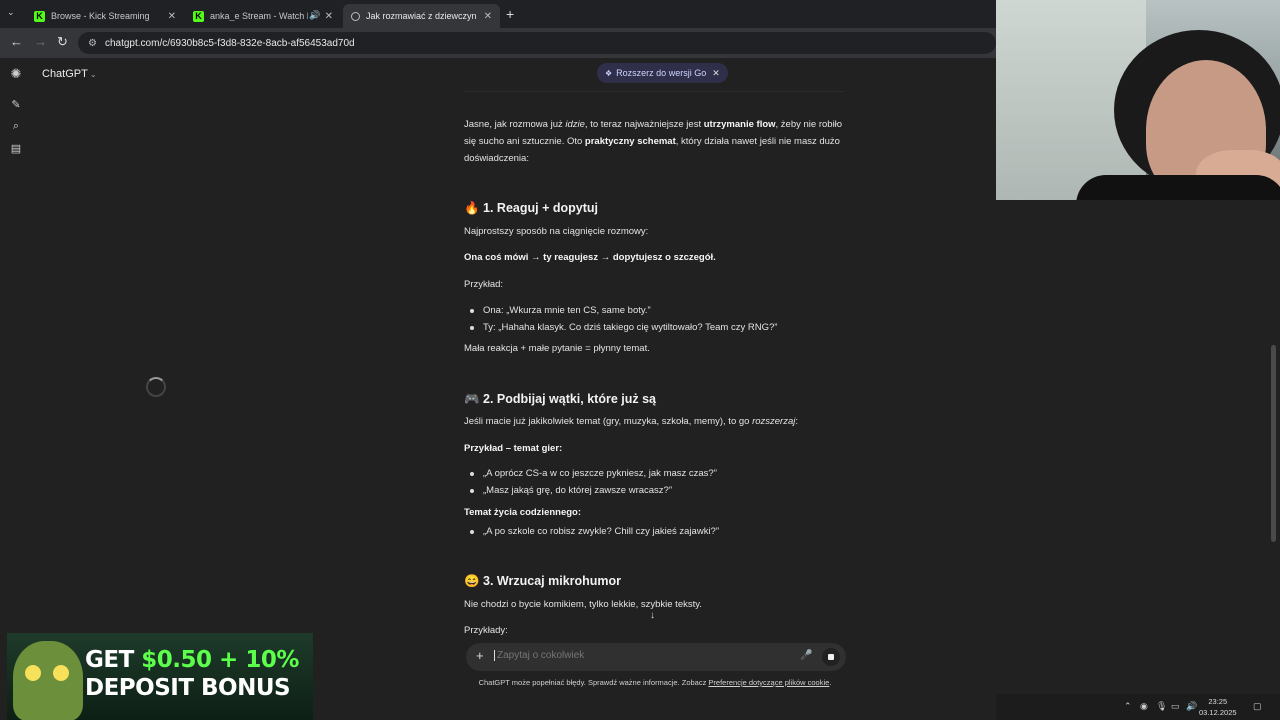 This screenshot has width=1280, height=720. I want to click on new-chat-icon: ✎, so click(16, 104).